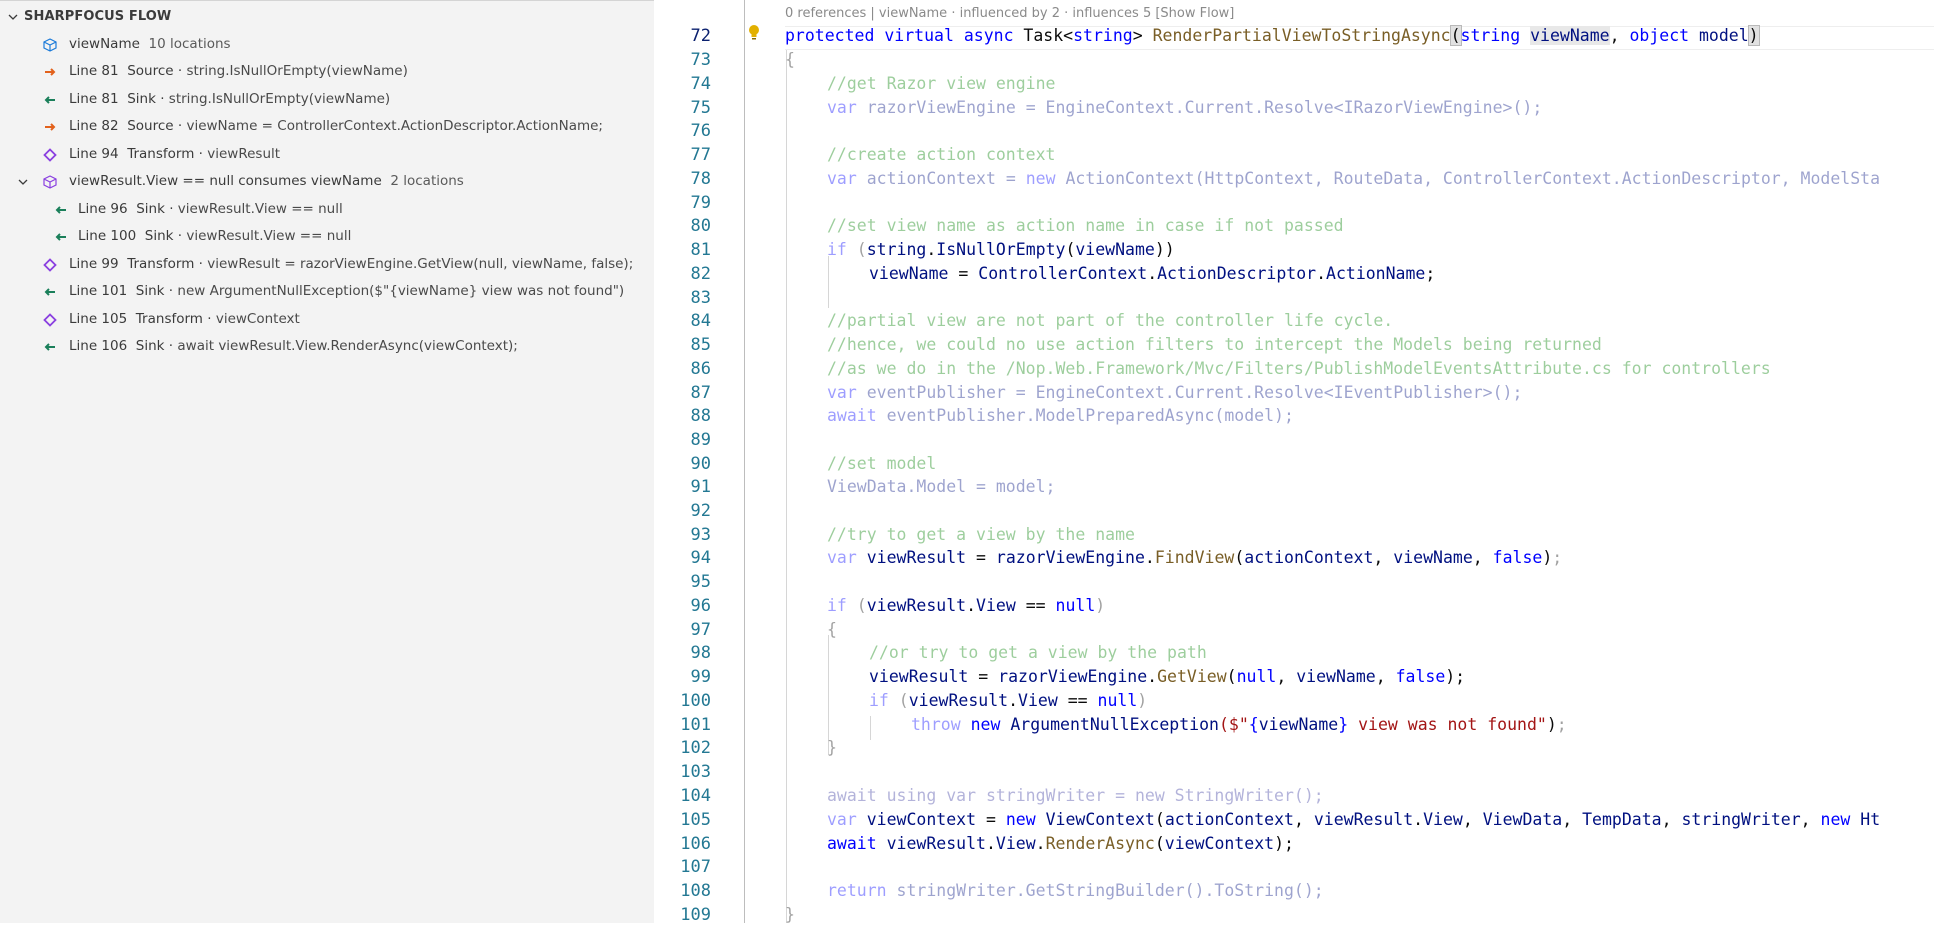 This screenshot has height=925, width=1934. What do you see at coordinates (50, 320) in the screenshot?
I see `transform-diamond-icon` at bounding box center [50, 320].